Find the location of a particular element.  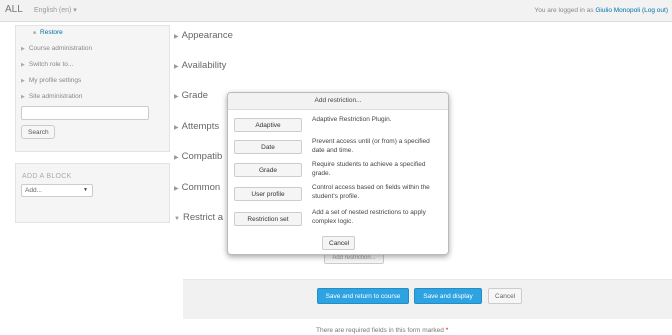

login-prefix: You are logged in as is located at coordinates (564, 10).